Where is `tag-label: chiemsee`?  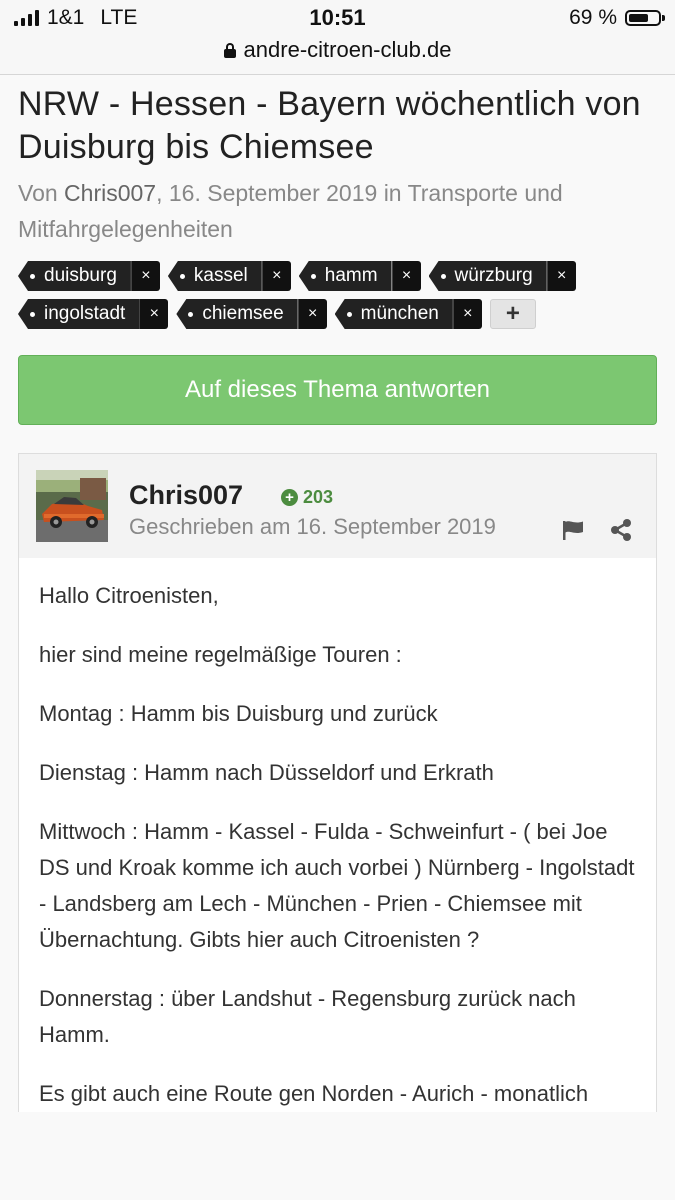 tag-label: chiemsee is located at coordinates (237, 314).